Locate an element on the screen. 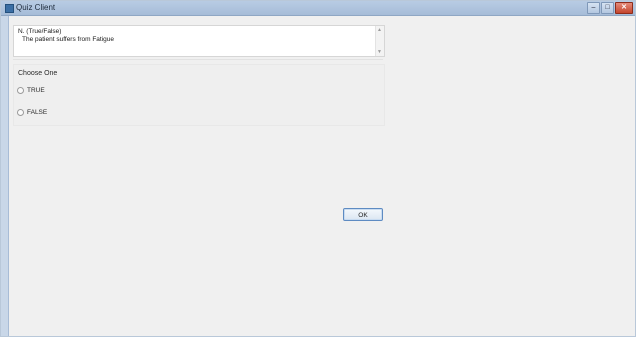 This screenshot has height=337, width=636. radio-false is located at coordinates (20, 112).